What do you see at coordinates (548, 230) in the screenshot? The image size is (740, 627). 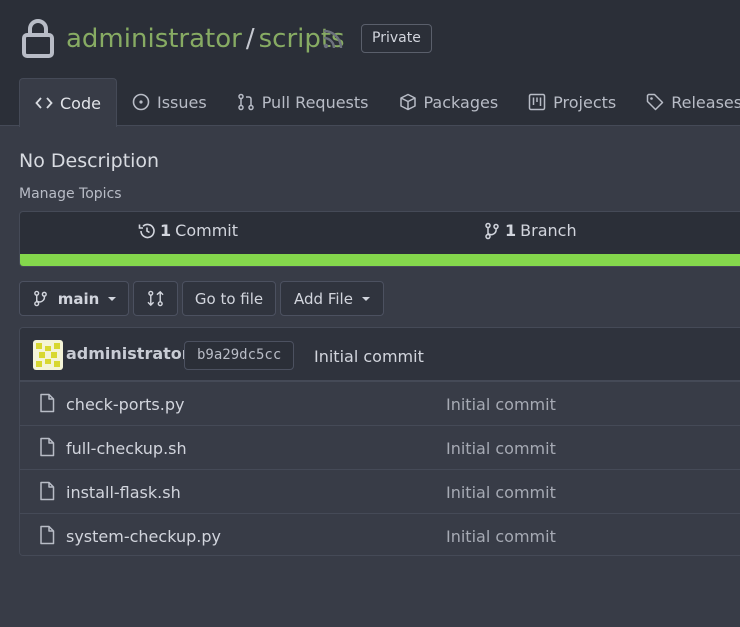 I see `branches-label: Branch` at bounding box center [548, 230].